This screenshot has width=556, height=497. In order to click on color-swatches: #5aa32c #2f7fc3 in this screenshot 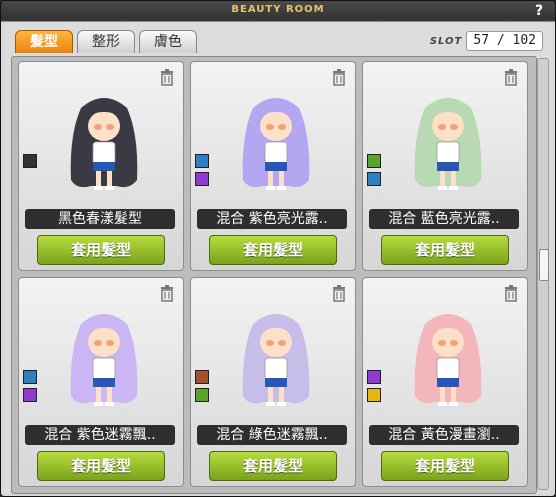, I will do `click(374, 172)`.